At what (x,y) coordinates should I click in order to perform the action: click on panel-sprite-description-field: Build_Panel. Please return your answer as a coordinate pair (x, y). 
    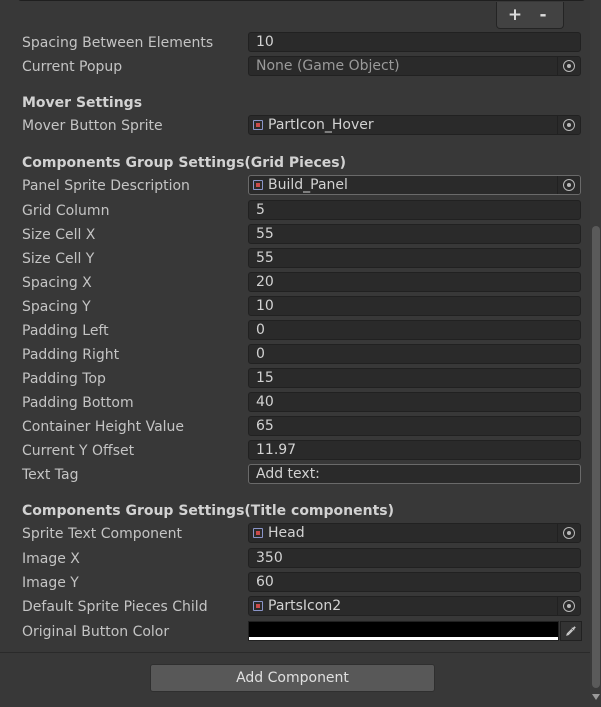
    Looking at the image, I should click on (414, 185).